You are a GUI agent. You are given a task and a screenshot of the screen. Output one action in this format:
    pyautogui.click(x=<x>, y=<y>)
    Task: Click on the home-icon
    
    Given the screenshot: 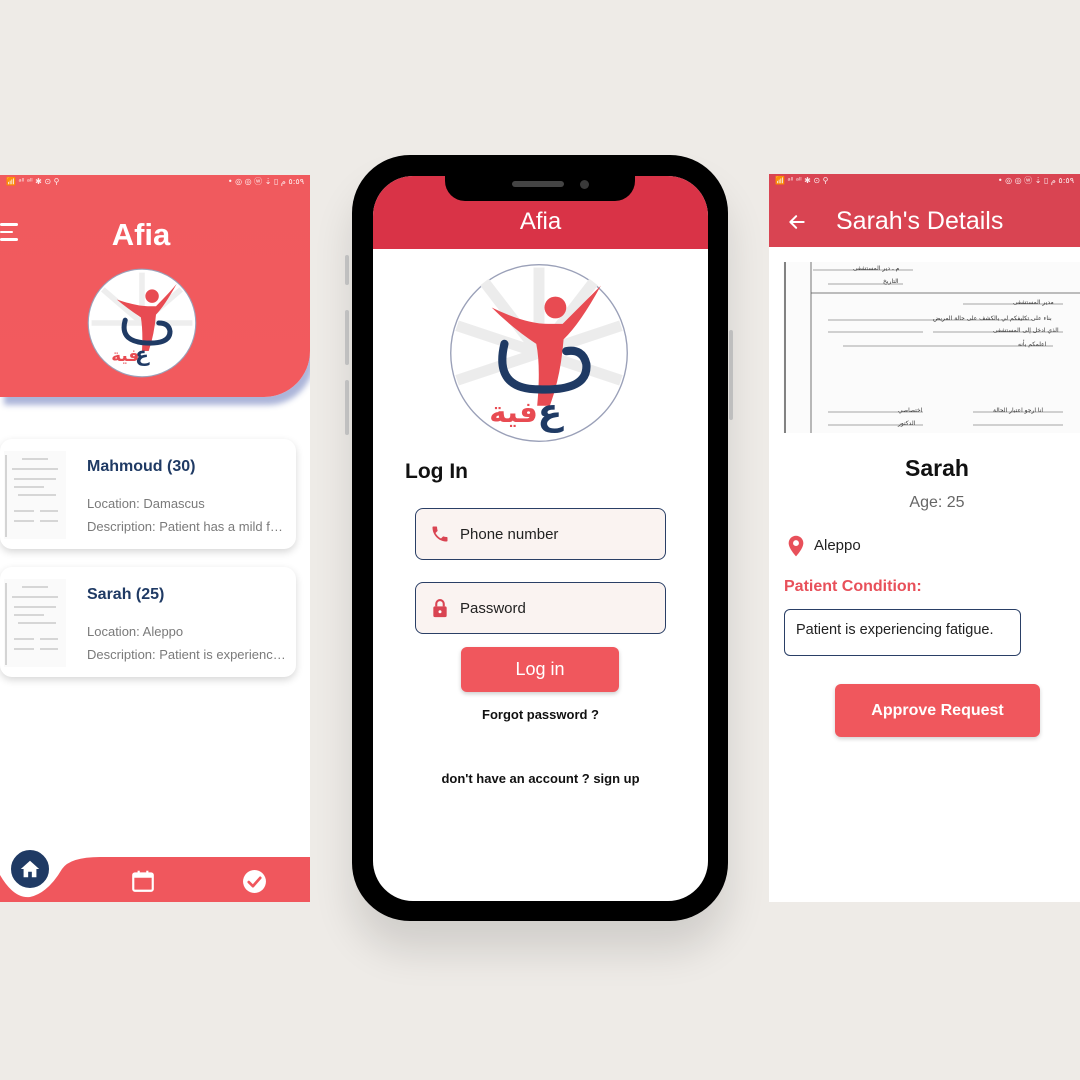 What is the action you would take?
    pyautogui.click(x=30, y=869)
    